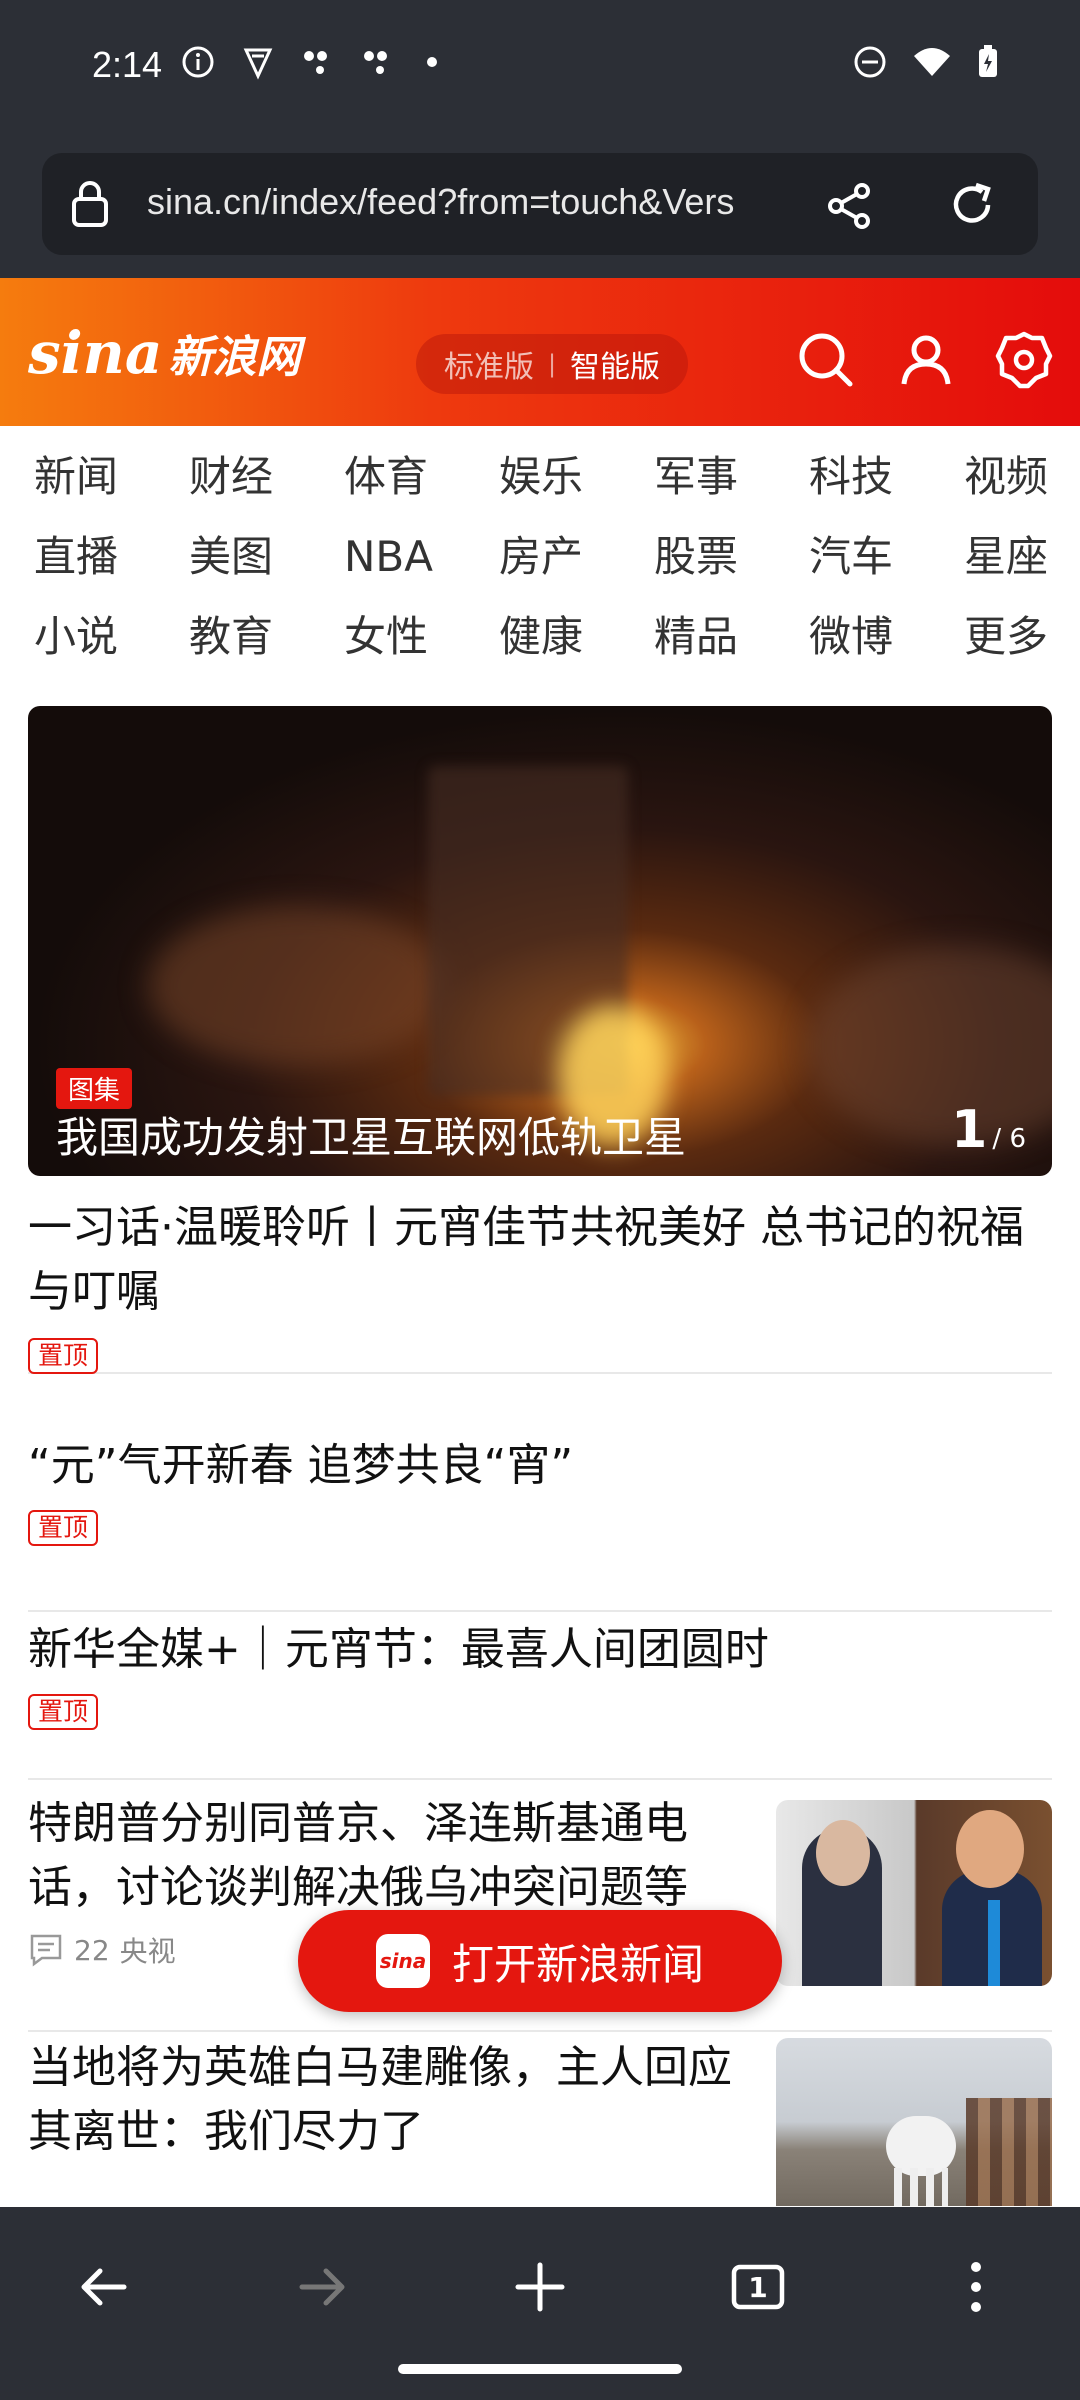 The image size is (1080, 2400). Describe the element at coordinates (95, 353) in the screenshot. I see `logo-text-en: sina` at that location.